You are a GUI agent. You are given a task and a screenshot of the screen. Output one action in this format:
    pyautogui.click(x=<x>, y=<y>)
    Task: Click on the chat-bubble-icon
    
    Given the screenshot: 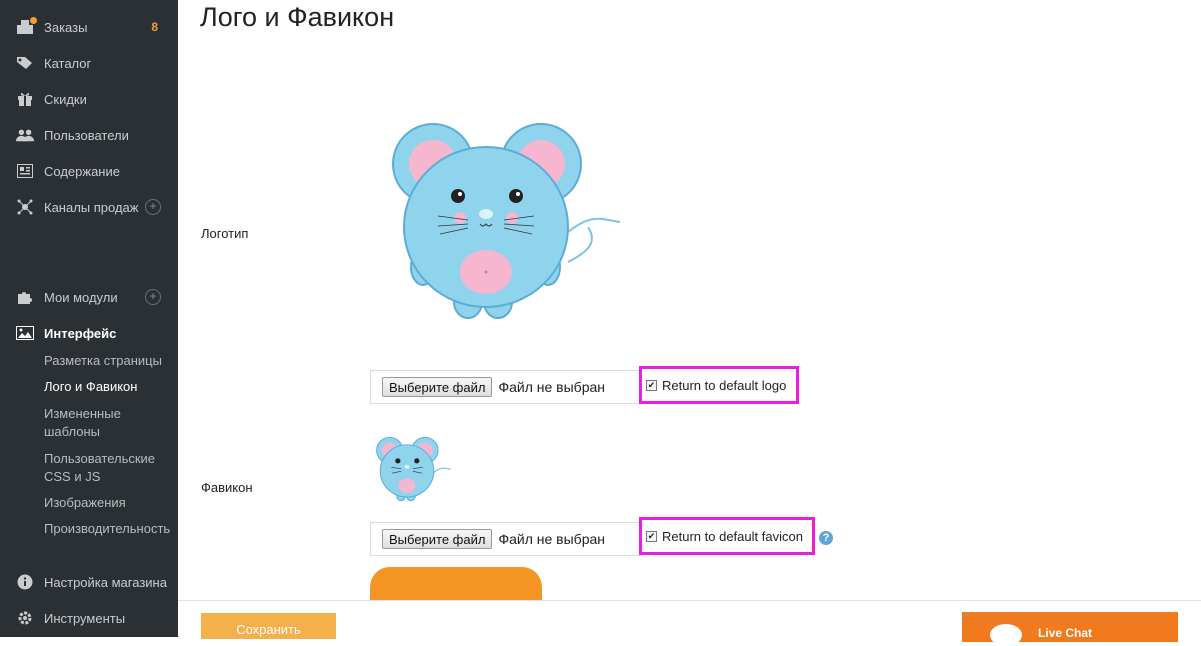 What is the action you would take?
    pyautogui.click(x=1006, y=635)
    